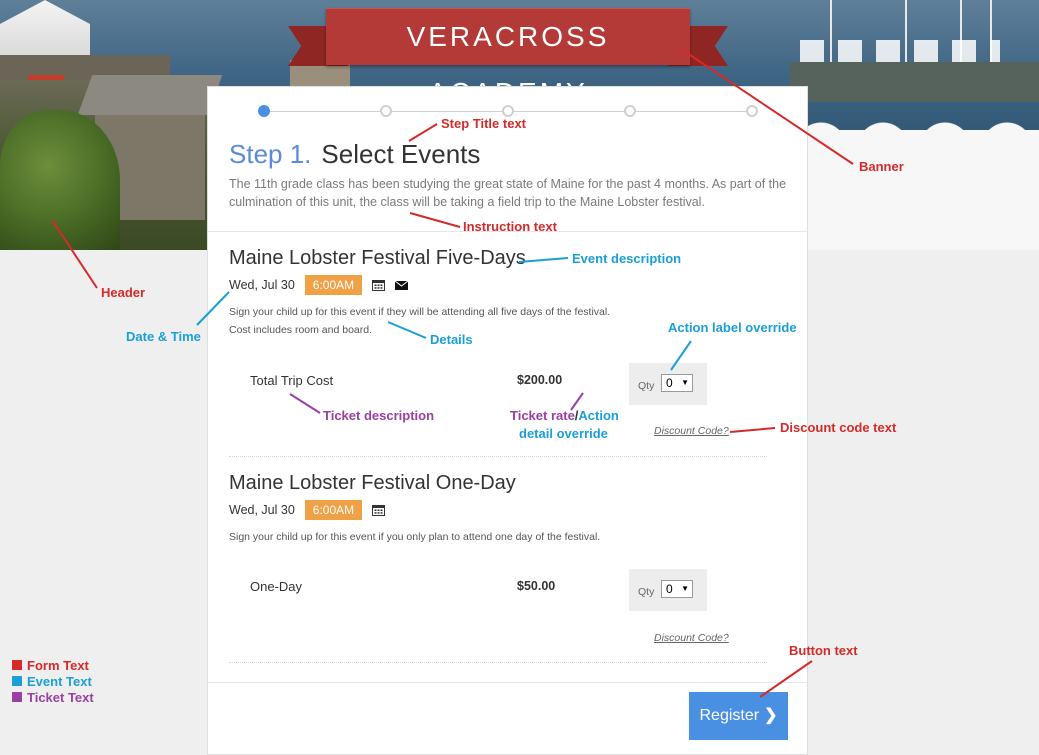 This screenshot has height=755, width=1039. I want to click on annotation-ticket-description: Ticket description, so click(379, 415).